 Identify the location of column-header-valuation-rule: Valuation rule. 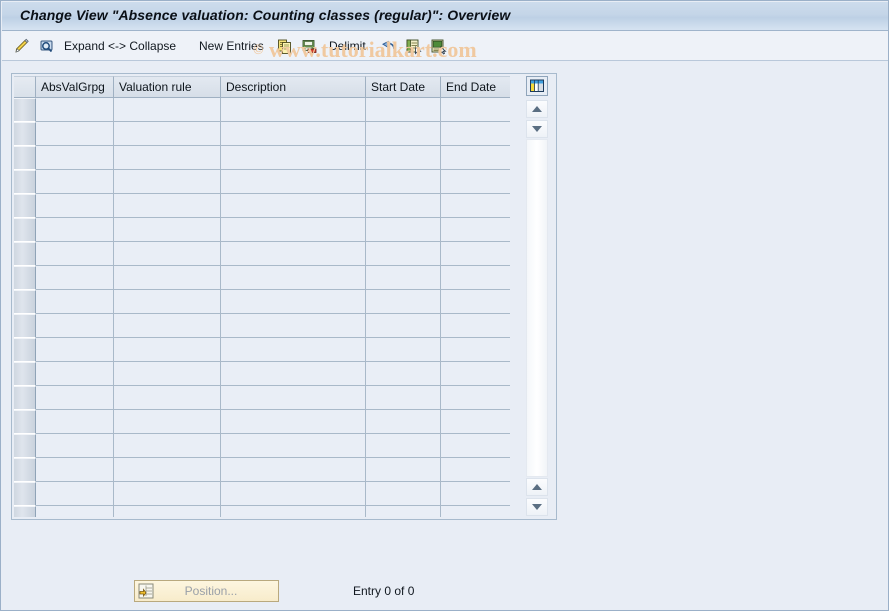
(167, 87).